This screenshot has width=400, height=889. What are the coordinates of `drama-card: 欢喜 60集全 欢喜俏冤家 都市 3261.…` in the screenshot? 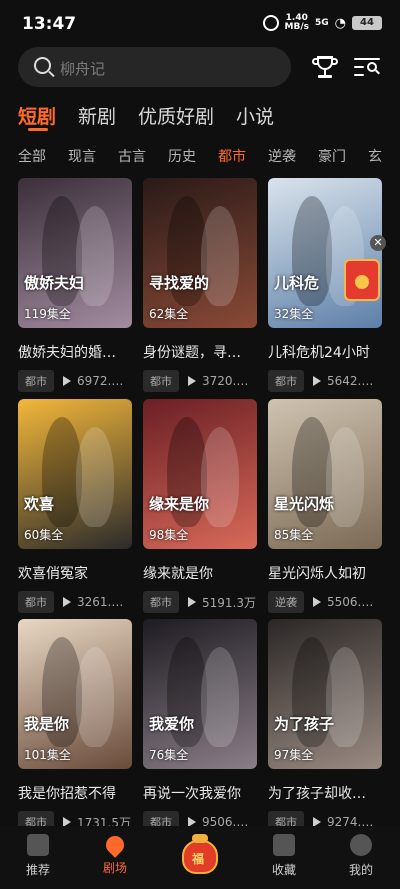 It's located at (75, 506).